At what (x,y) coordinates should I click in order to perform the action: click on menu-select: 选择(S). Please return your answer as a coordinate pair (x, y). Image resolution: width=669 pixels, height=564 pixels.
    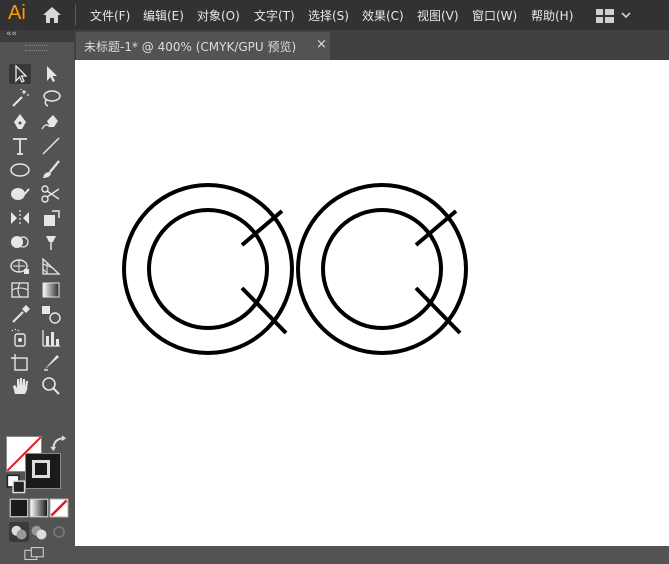
    Looking at the image, I should click on (328, 15).